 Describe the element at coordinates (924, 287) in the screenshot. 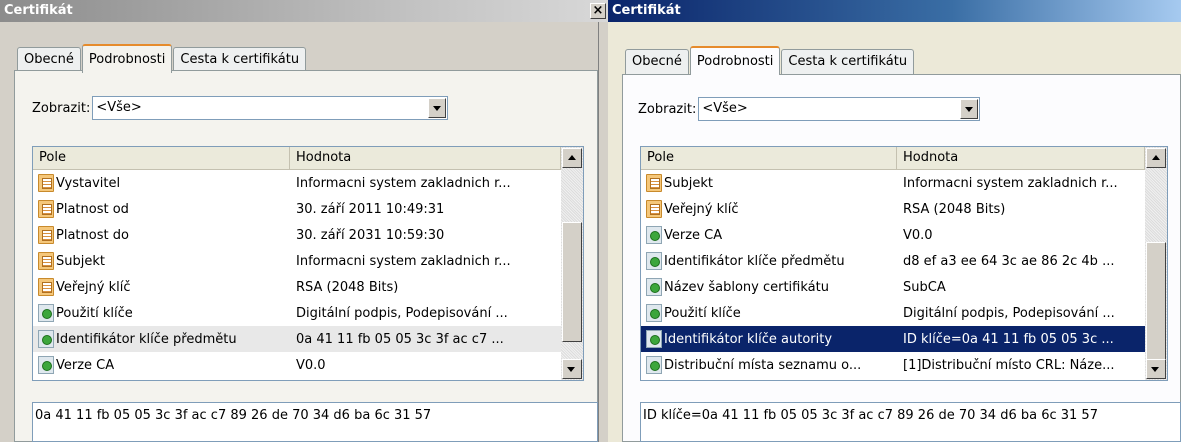

I see `field-value: SubCA` at that location.